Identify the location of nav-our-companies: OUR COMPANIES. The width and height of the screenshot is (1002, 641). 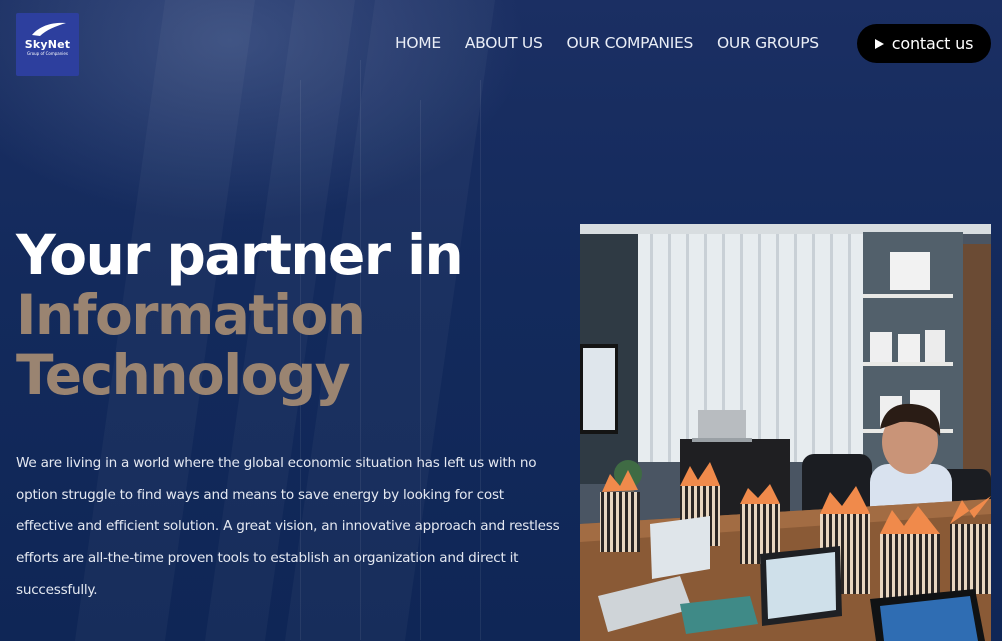
(630, 43).